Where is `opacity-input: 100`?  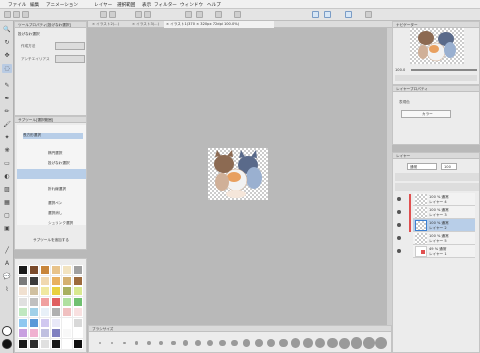
opacity-input: 100 is located at coordinates (449, 166).